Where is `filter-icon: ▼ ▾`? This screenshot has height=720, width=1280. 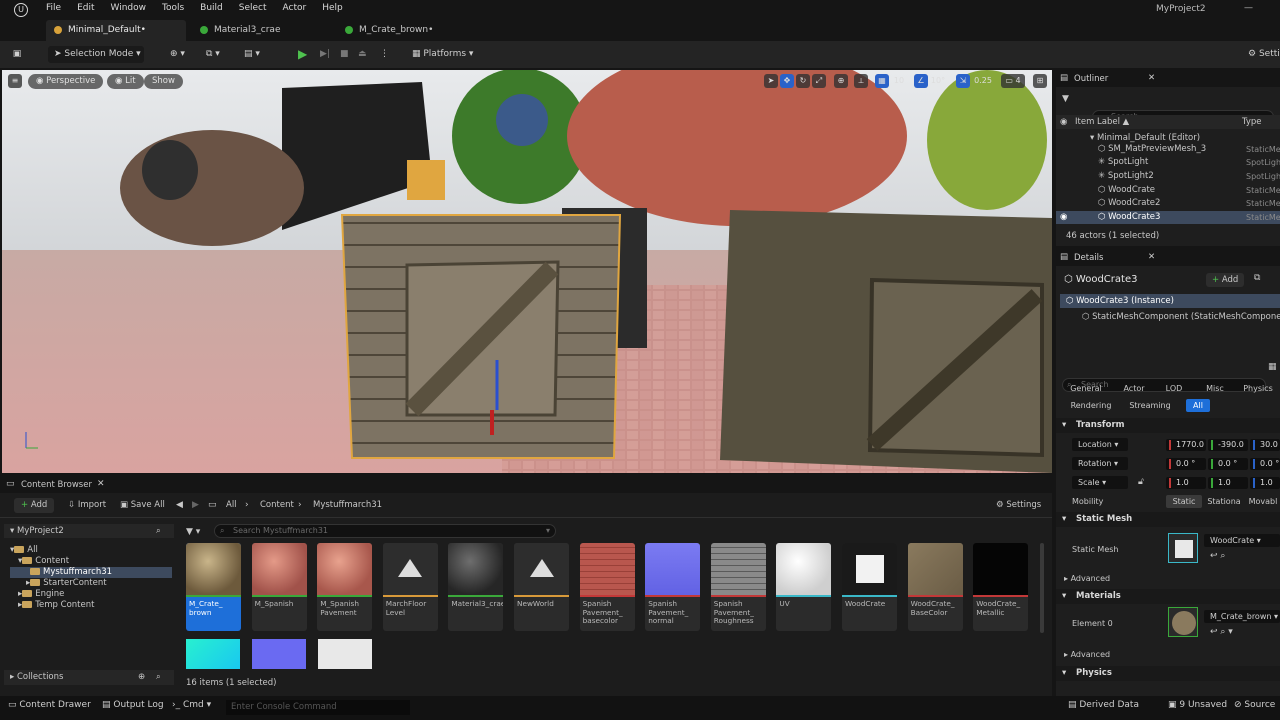
filter-icon: ▼ ▾ is located at coordinates (193, 532).